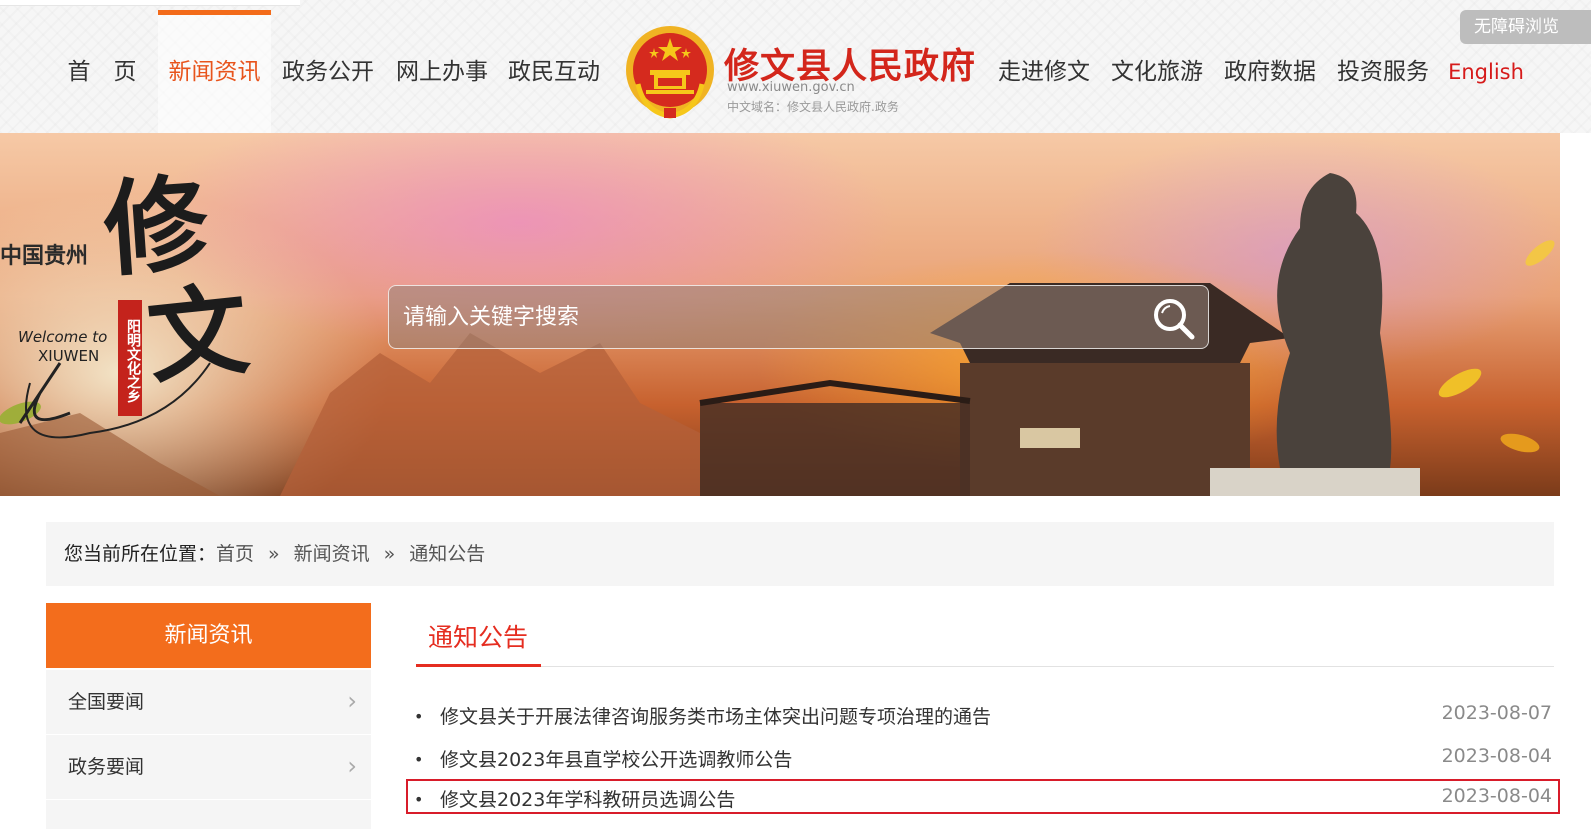 The image size is (1591, 829). What do you see at coordinates (442, 71) in the screenshot?
I see `nav-online-services: 网上办事` at bounding box center [442, 71].